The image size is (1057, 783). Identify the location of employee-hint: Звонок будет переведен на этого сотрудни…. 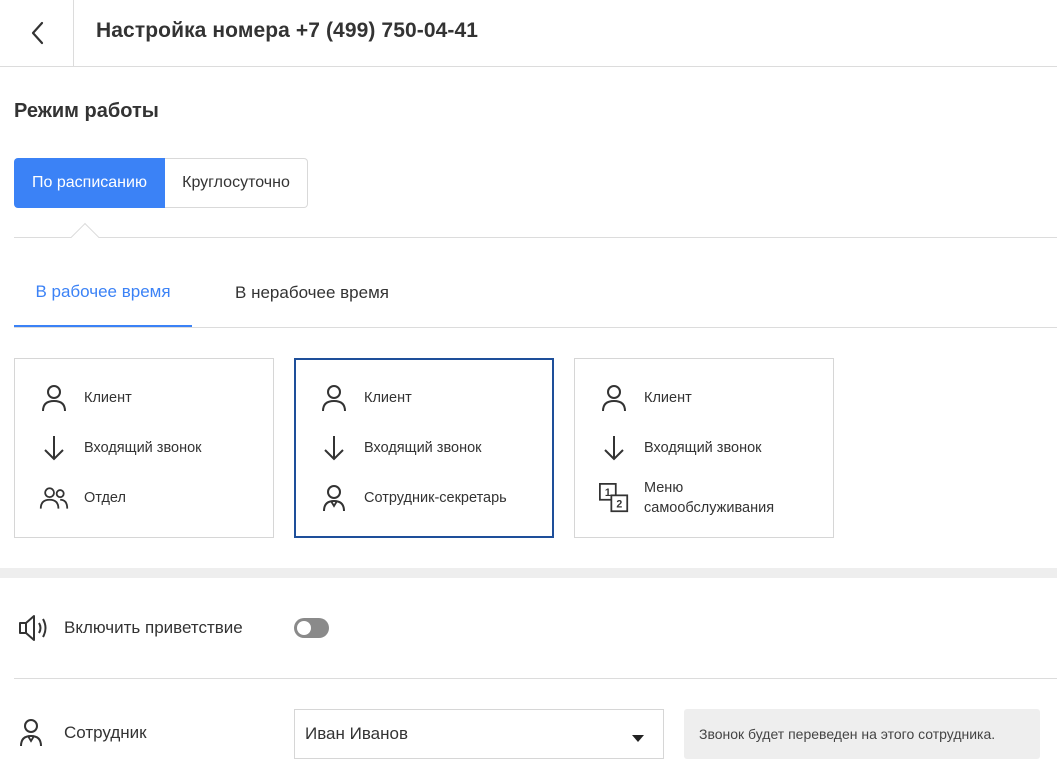
(862, 734).